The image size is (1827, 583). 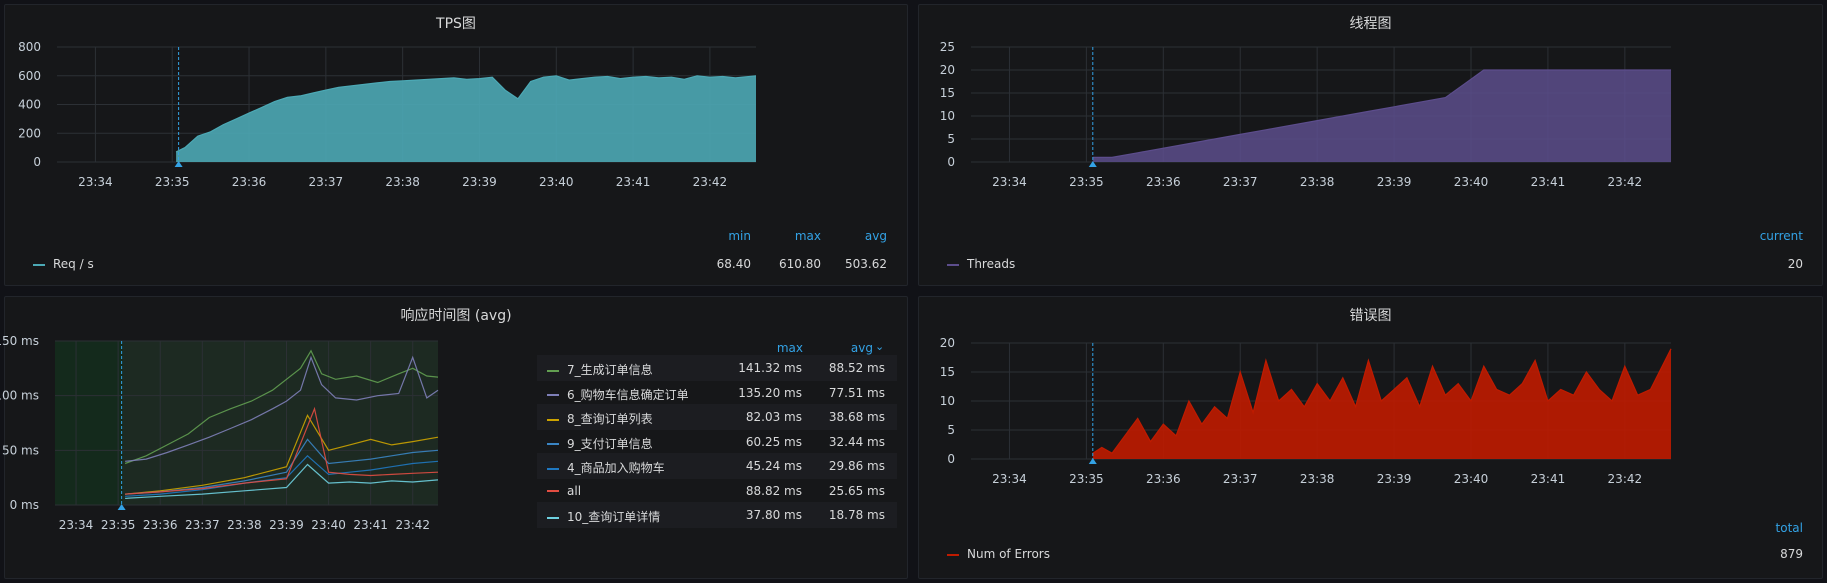 I want to click on y-tick-label: 100 ms, so click(x=19, y=396).